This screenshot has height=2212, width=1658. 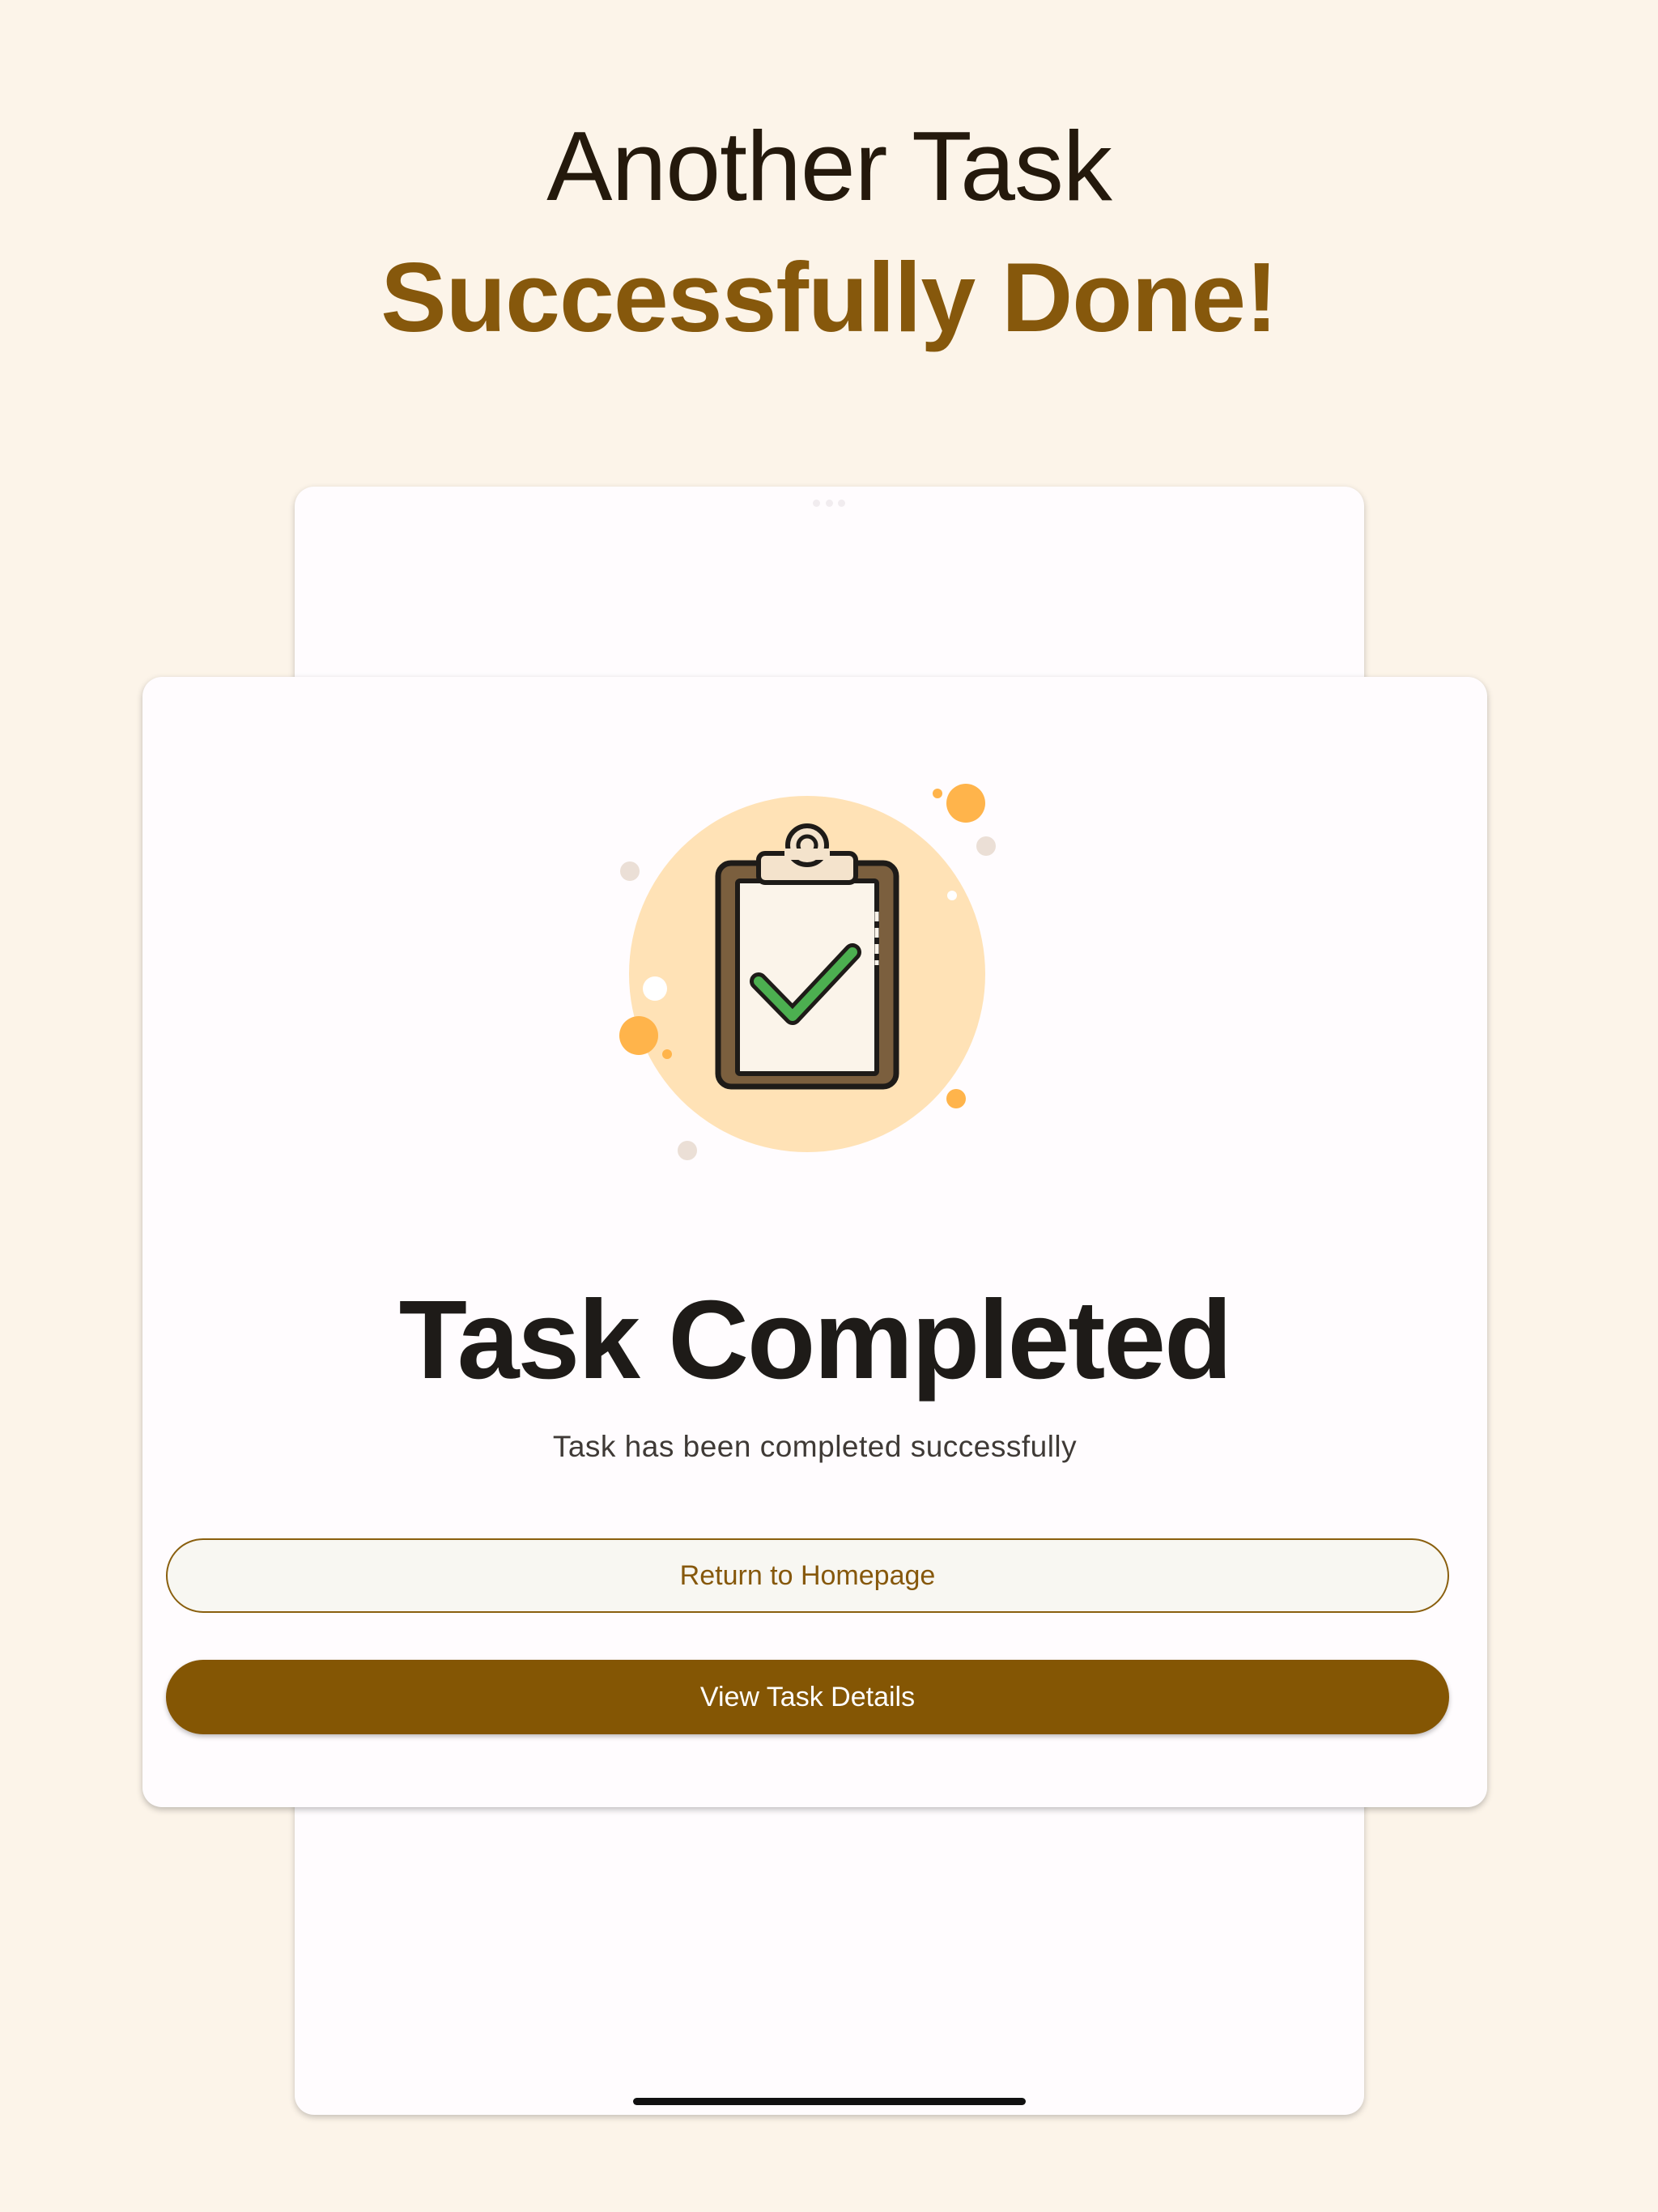 What do you see at coordinates (829, 232) in the screenshot?
I see `marketing-headline: Another Task Successfully Done!` at bounding box center [829, 232].